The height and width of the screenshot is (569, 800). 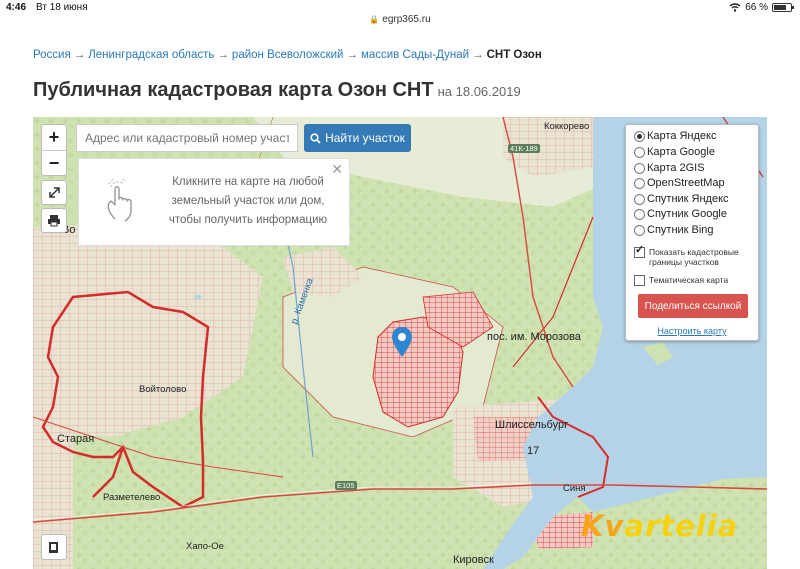 I want to click on map-pin-icon, so click(x=402, y=342).